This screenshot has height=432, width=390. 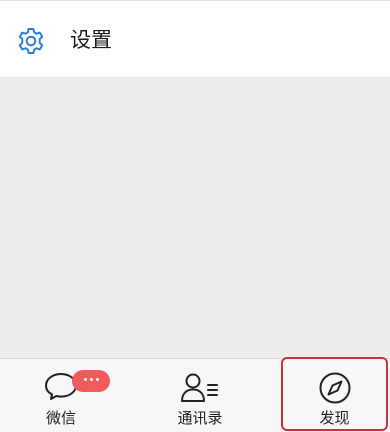 What do you see at coordinates (31, 41) in the screenshot?
I see `gear-icon` at bounding box center [31, 41].